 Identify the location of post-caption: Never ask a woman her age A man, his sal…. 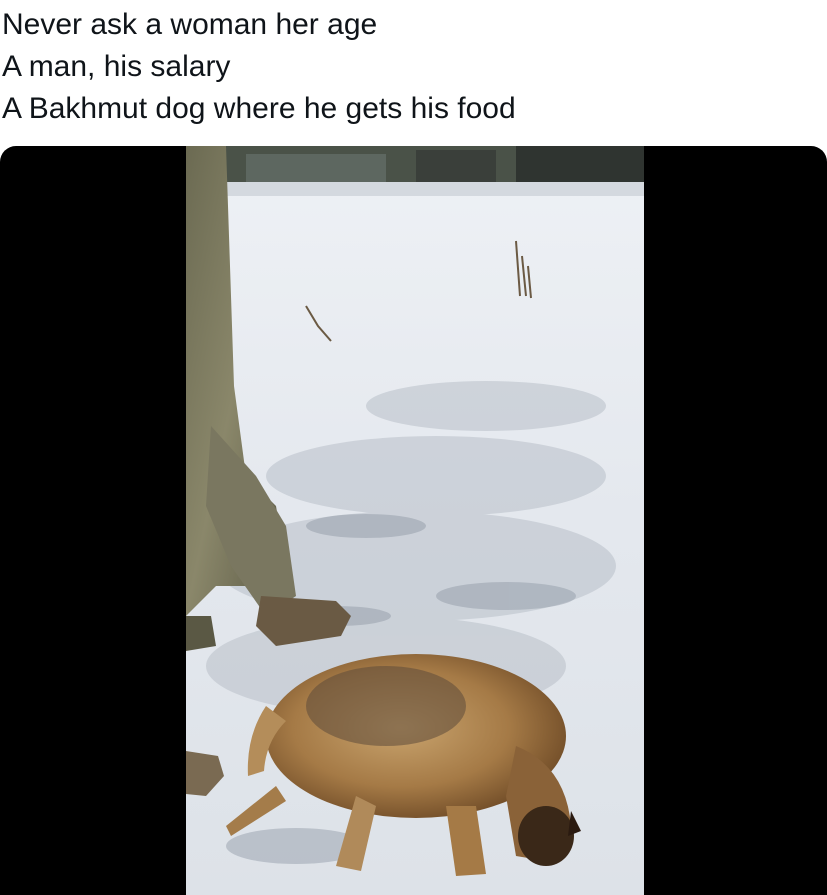
(412, 67).